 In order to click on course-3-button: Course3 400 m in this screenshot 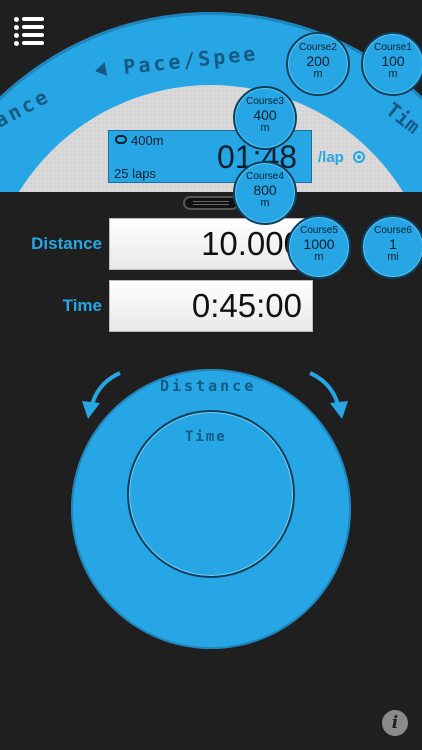, I will do `click(265, 118)`.